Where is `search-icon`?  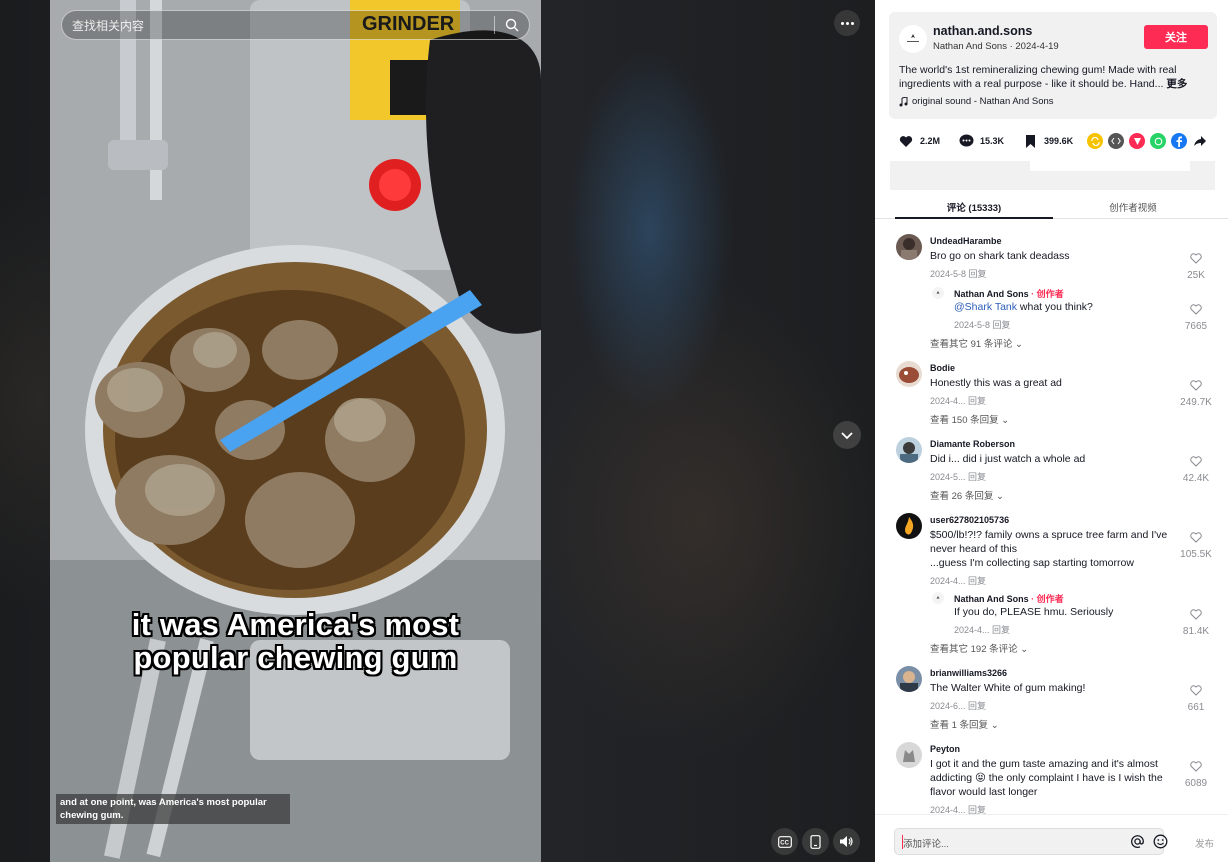
search-icon is located at coordinates (512, 25).